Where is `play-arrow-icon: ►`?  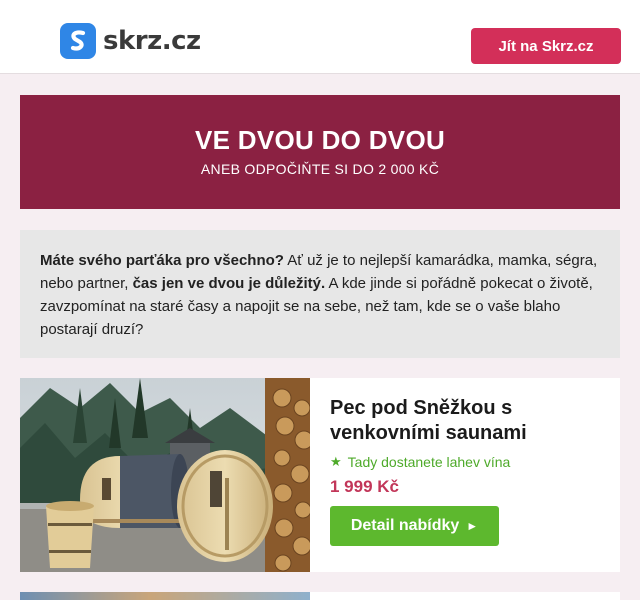 play-arrow-icon: ► is located at coordinates (472, 526).